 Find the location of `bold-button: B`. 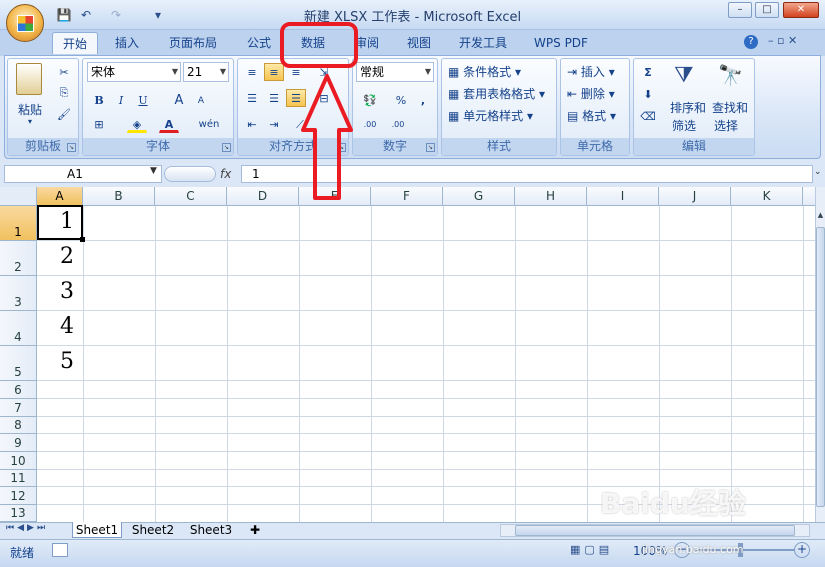

bold-button: B is located at coordinates (99, 100).